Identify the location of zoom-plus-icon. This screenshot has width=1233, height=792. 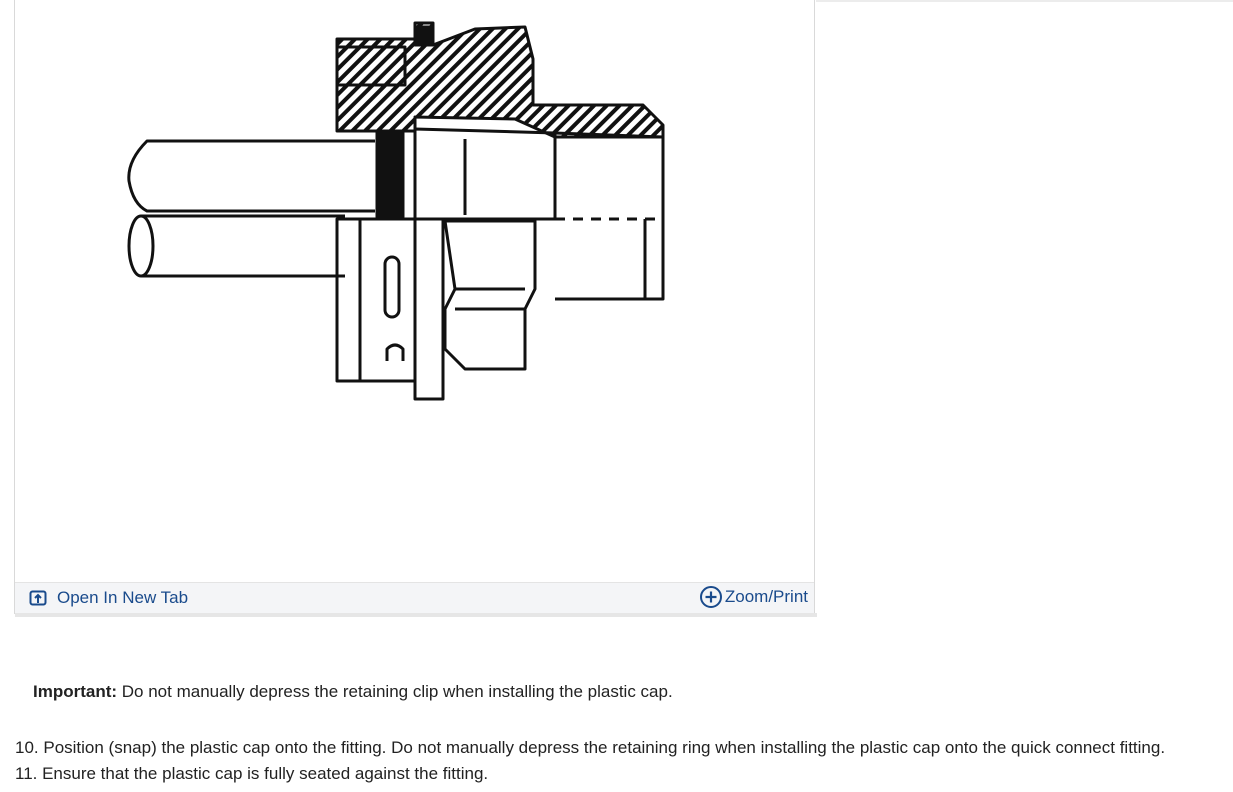
(710, 597).